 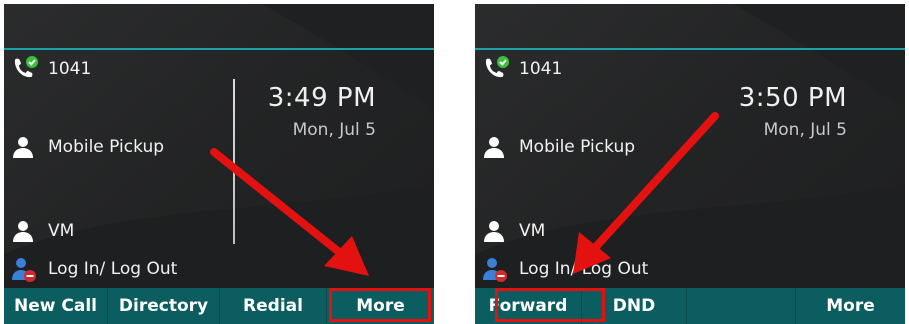 I want to click on clock-time: 3:50 PM, so click(x=792, y=98).